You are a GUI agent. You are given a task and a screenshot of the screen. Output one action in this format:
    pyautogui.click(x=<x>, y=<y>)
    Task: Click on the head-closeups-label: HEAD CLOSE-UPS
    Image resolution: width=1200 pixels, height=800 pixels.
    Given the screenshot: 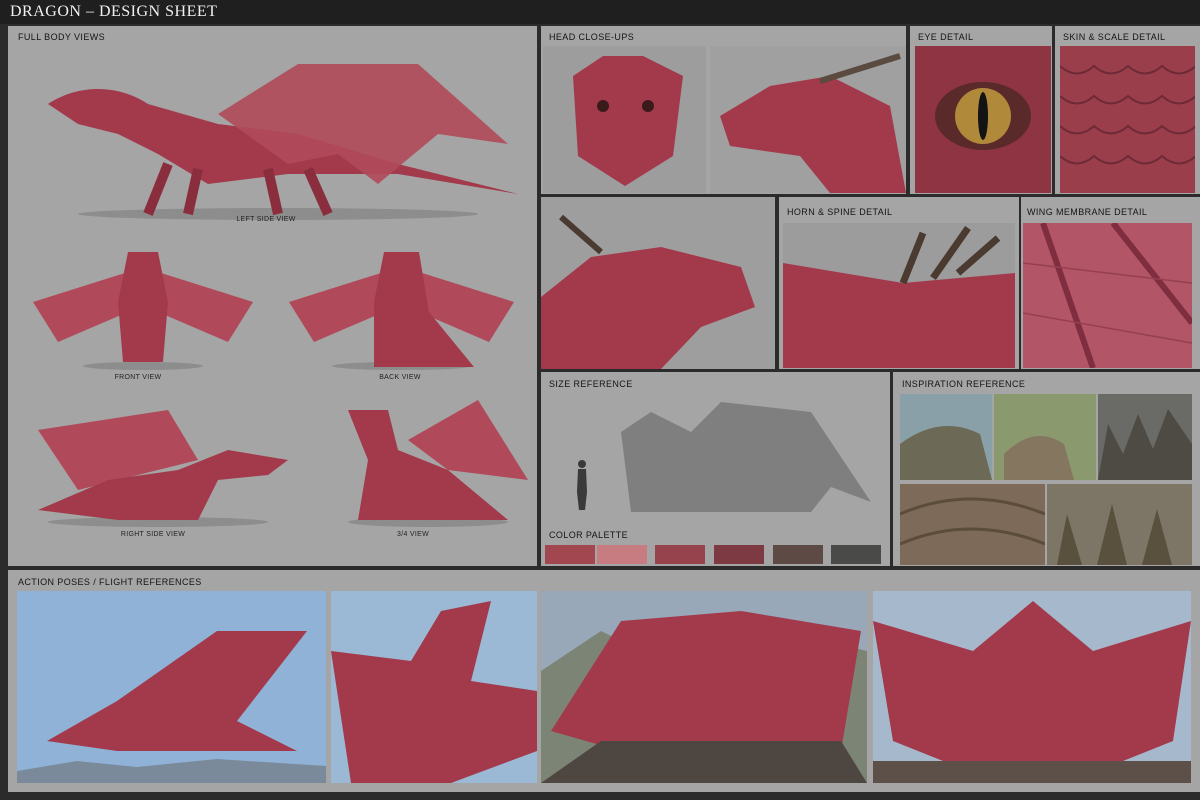 What is the action you would take?
    pyautogui.click(x=592, y=37)
    